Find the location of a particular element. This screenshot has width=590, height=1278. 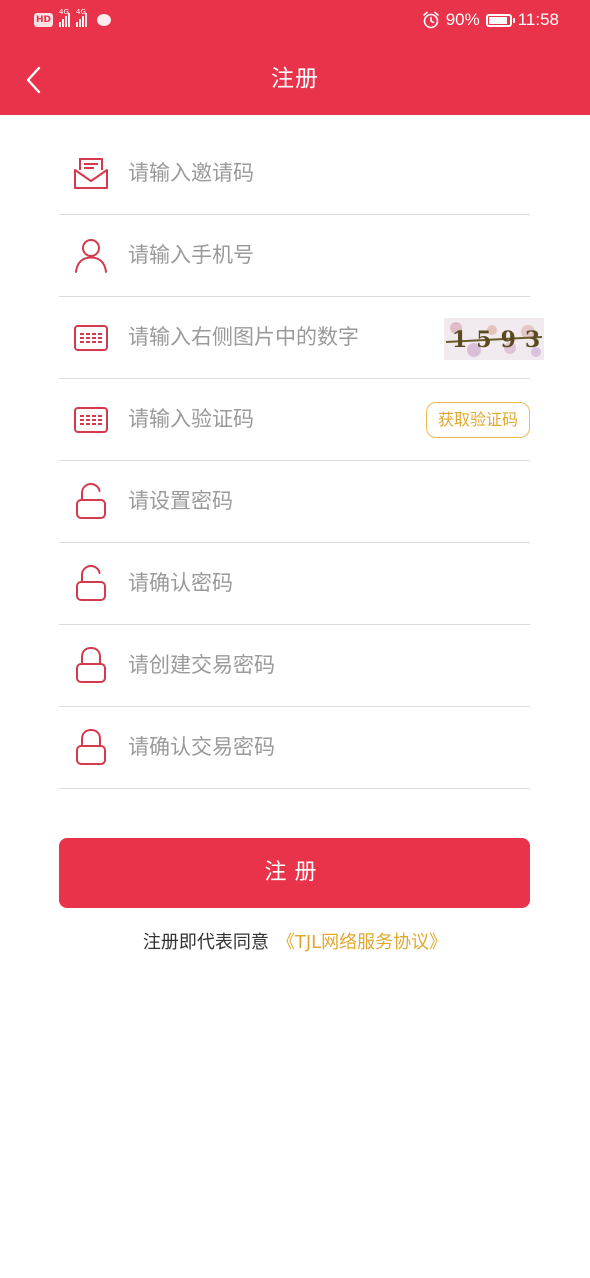

confirm-password-row is located at coordinates (294, 584).